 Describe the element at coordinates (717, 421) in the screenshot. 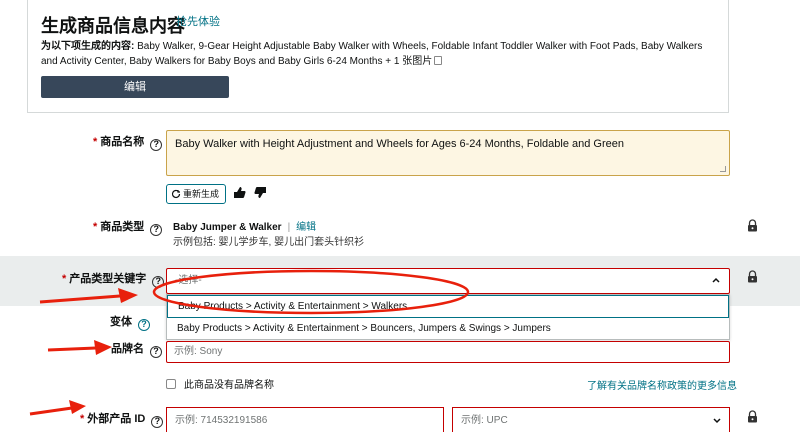

I see `chevron-down-icon` at that location.